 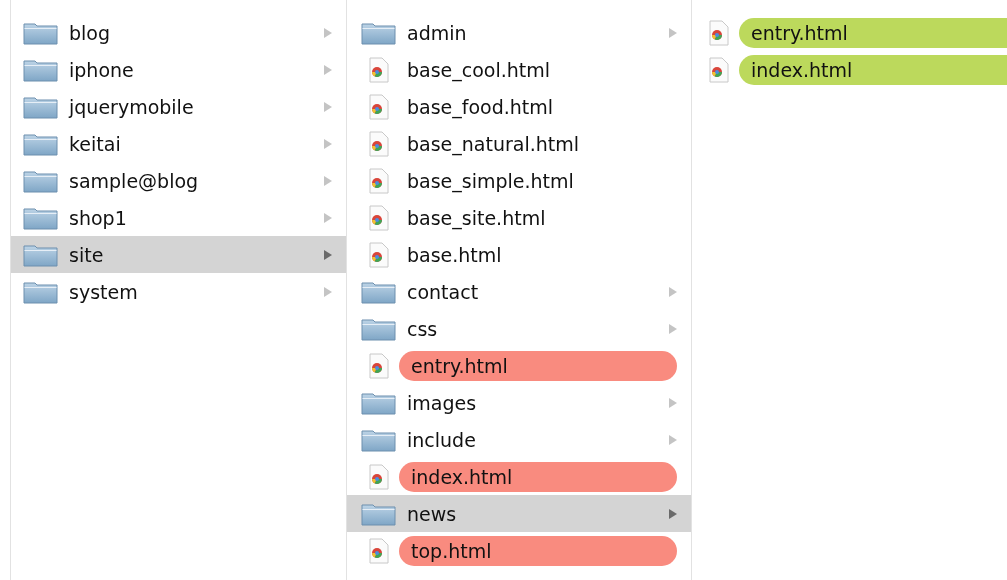 What do you see at coordinates (519, 291) in the screenshot?
I see `folder-row: contact` at bounding box center [519, 291].